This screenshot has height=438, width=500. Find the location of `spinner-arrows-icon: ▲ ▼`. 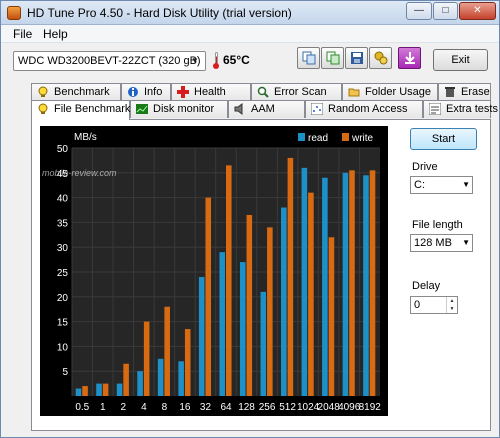

spinner-arrows-icon: ▲ ▼ is located at coordinates (451, 305).